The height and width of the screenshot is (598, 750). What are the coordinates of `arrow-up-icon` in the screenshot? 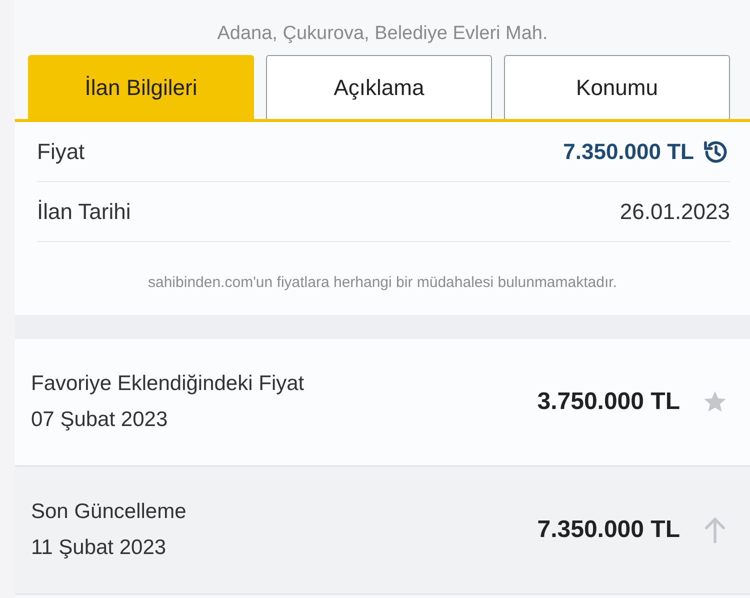 It's located at (715, 530).